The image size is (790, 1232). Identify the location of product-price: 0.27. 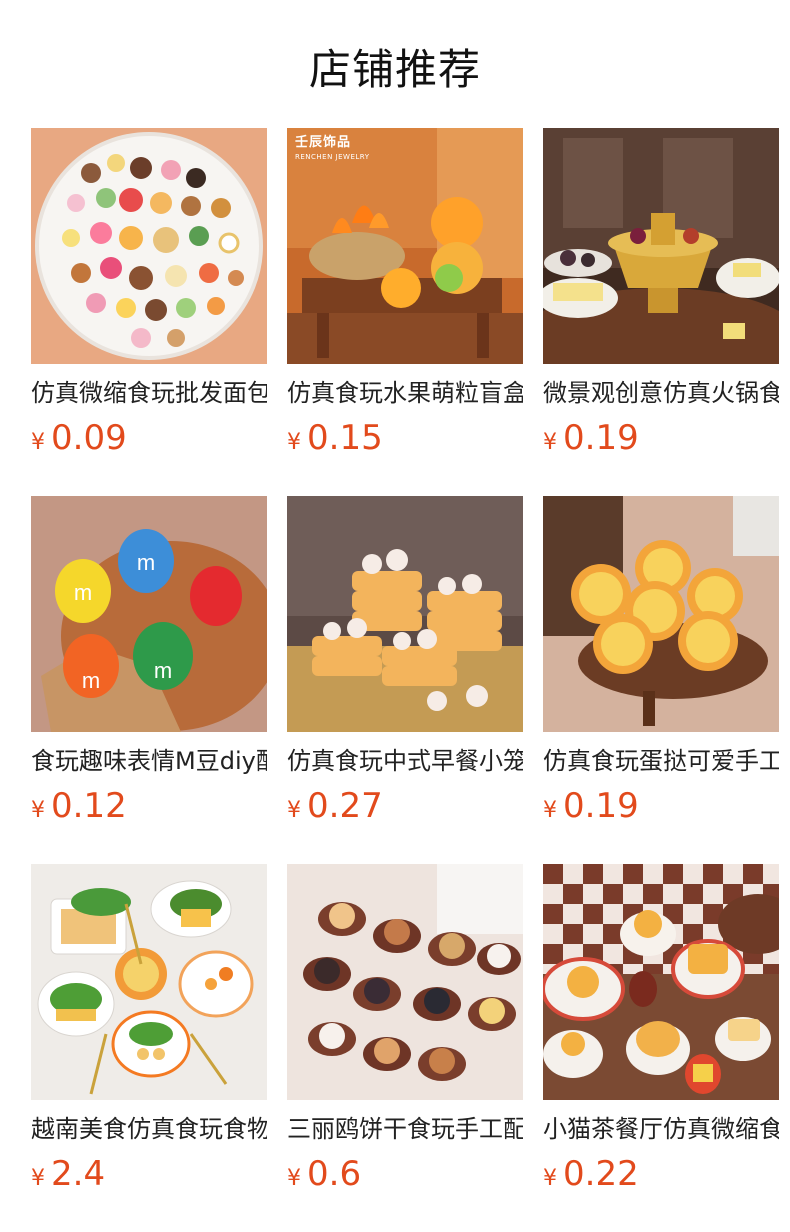
(345, 806).